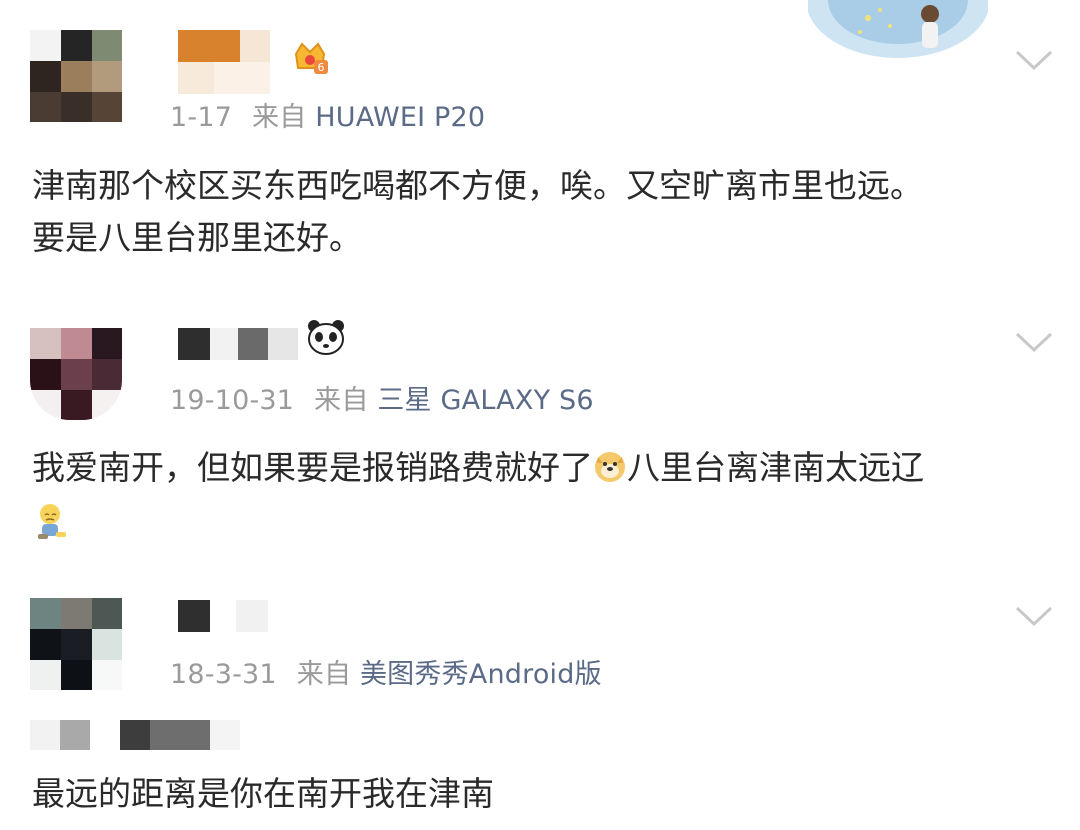 The image size is (1080, 830). What do you see at coordinates (481, 674) in the screenshot?
I see `device-source: 美图秀秀Android版` at bounding box center [481, 674].